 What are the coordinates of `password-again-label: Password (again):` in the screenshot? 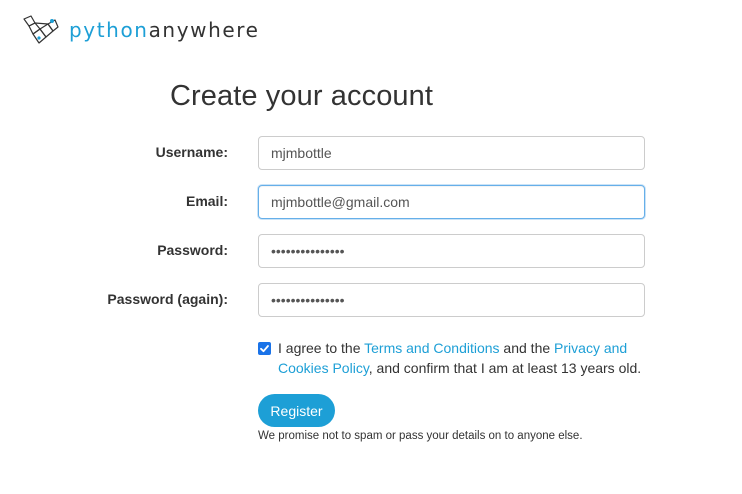 It's located at (167, 299).